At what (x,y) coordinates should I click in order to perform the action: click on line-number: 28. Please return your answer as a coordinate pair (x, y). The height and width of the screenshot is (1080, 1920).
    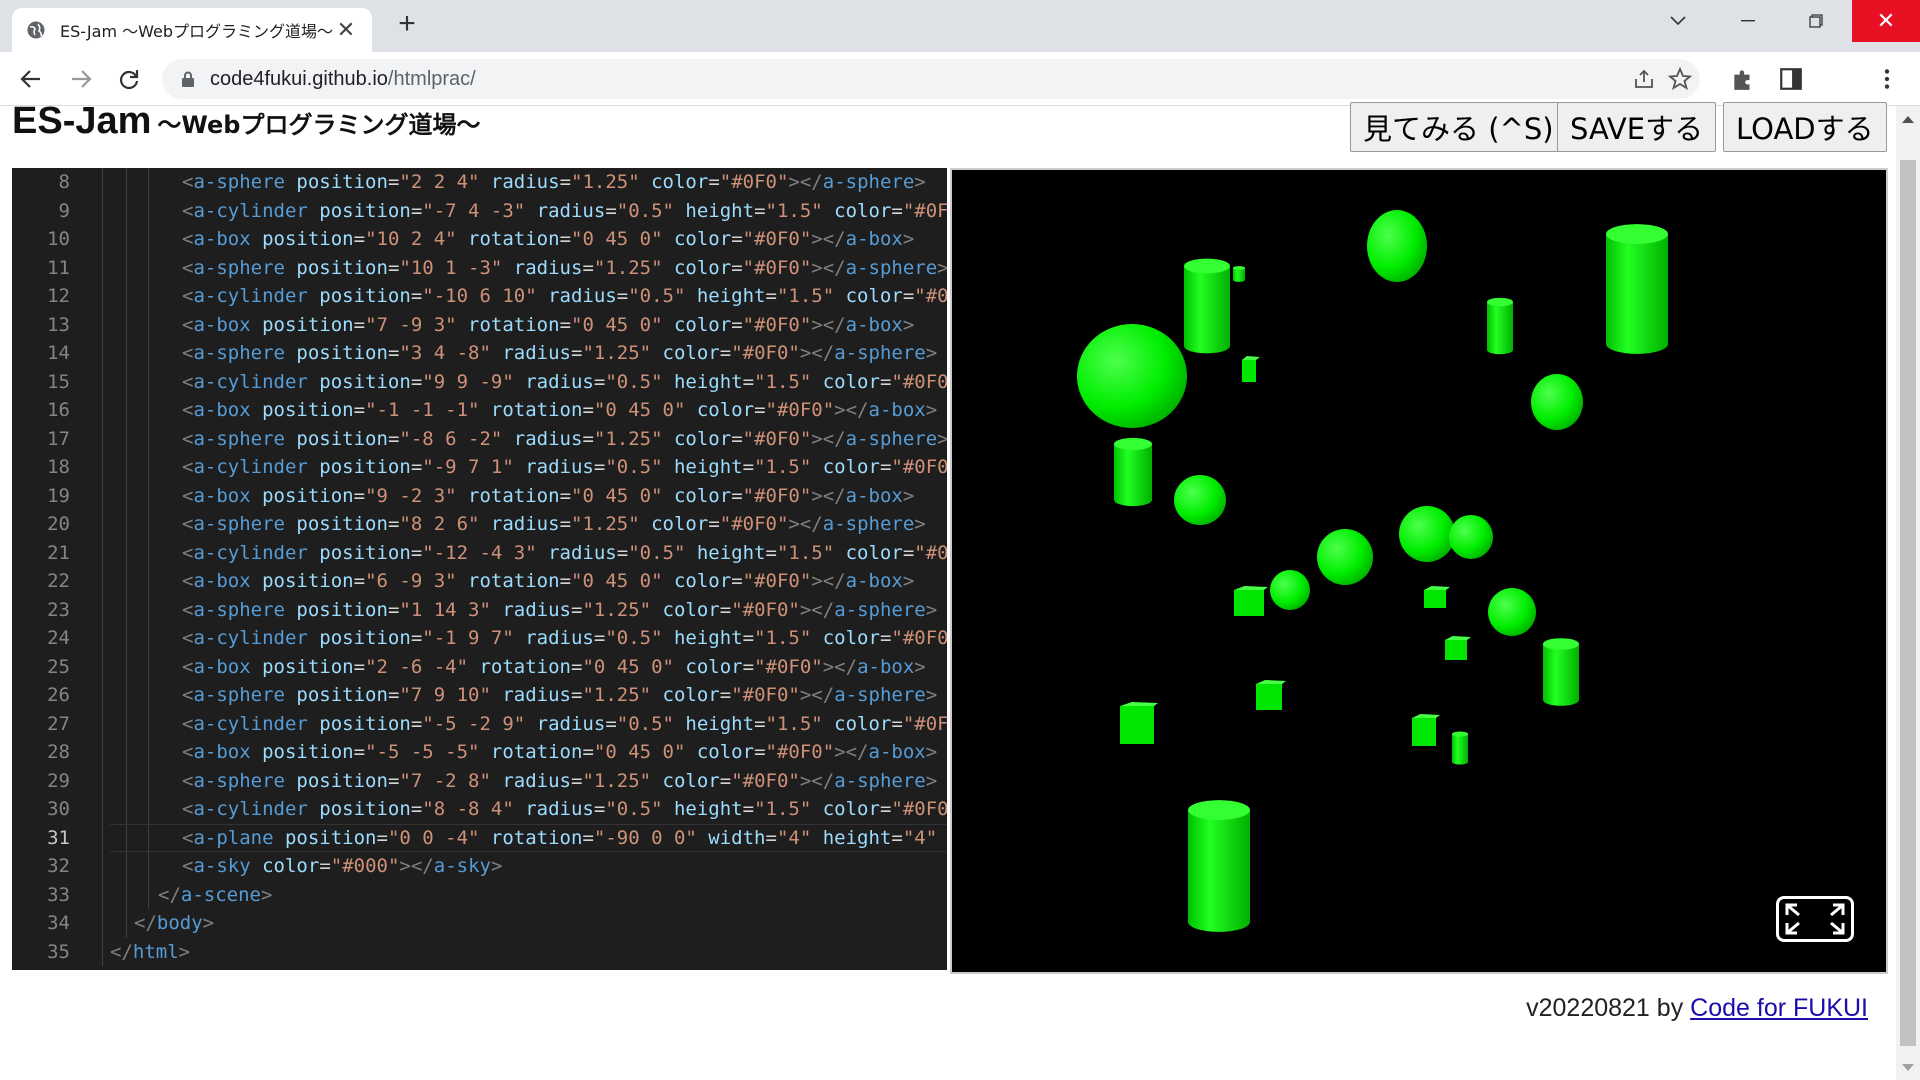
    Looking at the image, I should click on (58, 752).